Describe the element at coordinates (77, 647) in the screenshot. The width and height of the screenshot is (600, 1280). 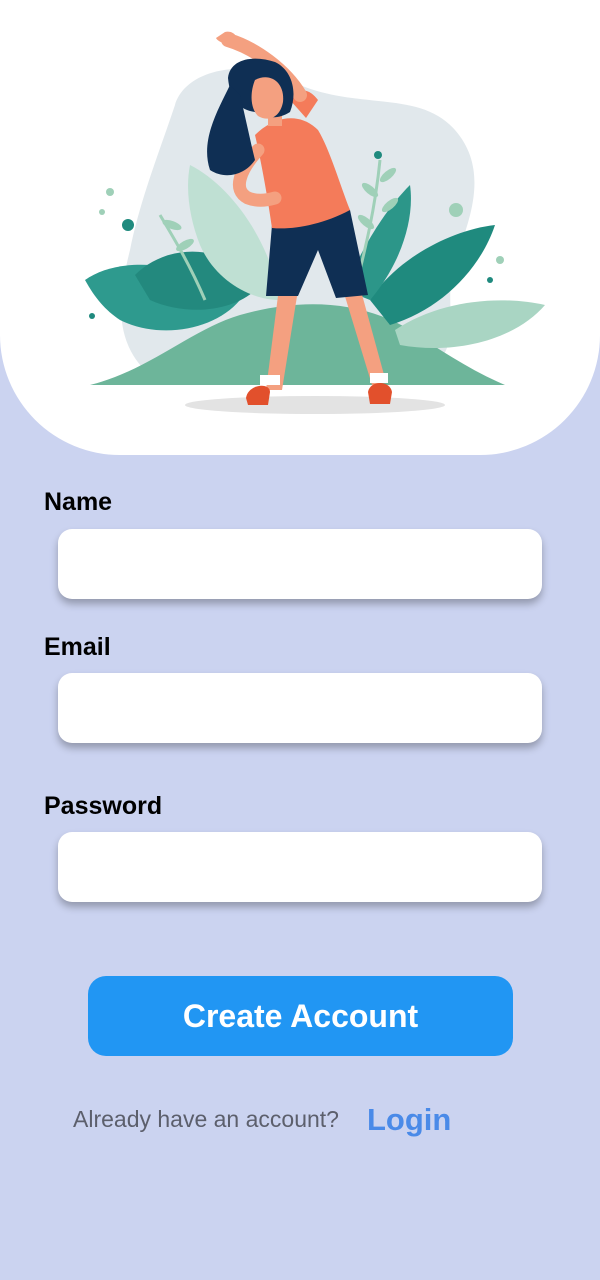
I see `email-label: Email` at that location.